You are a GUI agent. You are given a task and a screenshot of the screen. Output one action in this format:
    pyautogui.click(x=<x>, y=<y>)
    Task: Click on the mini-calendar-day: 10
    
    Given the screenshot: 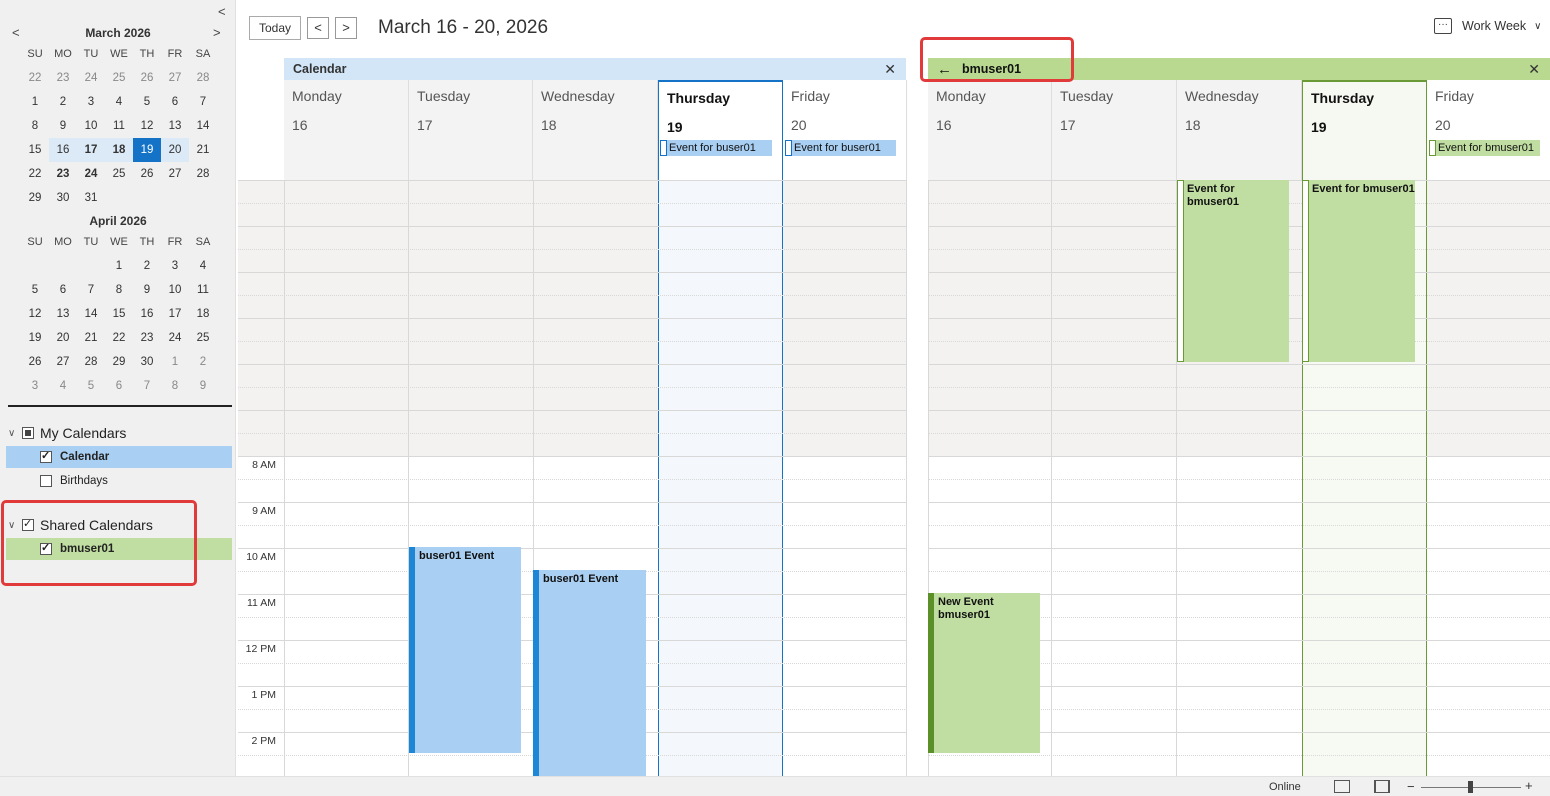 What is the action you would take?
    pyautogui.click(x=91, y=126)
    